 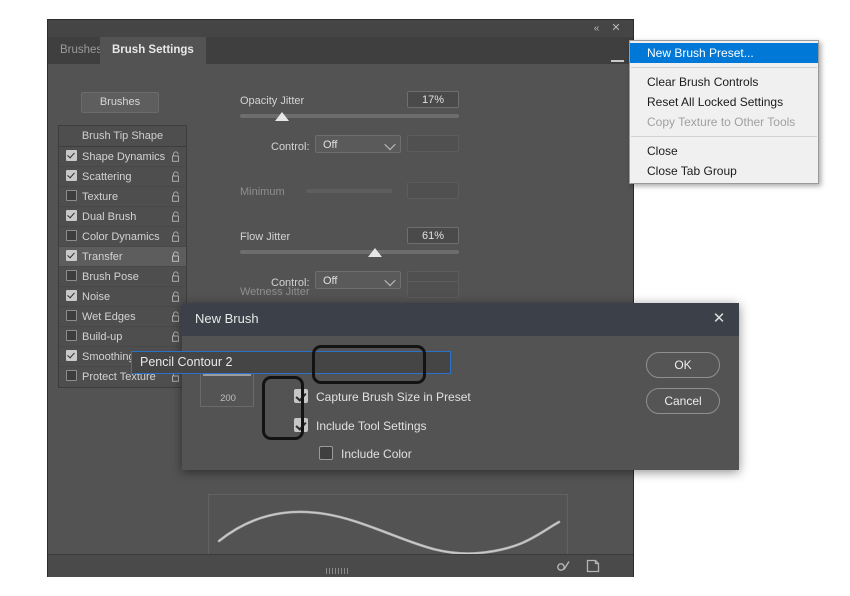 What do you see at coordinates (71, 155) in the screenshot?
I see `checkbox-shape-dynamics` at bounding box center [71, 155].